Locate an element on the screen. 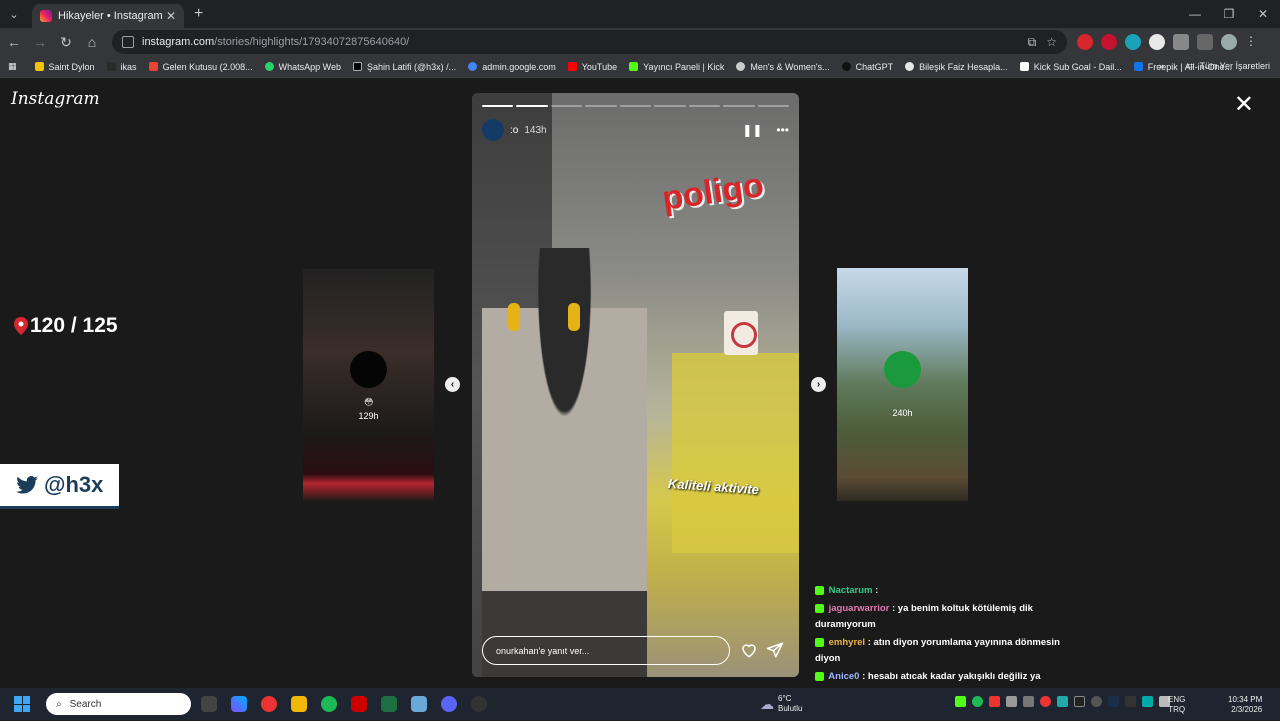 The height and width of the screenshot is (721, 1280). previous-story-arrow-icon: ‹ is located at coordinates (452, 384).